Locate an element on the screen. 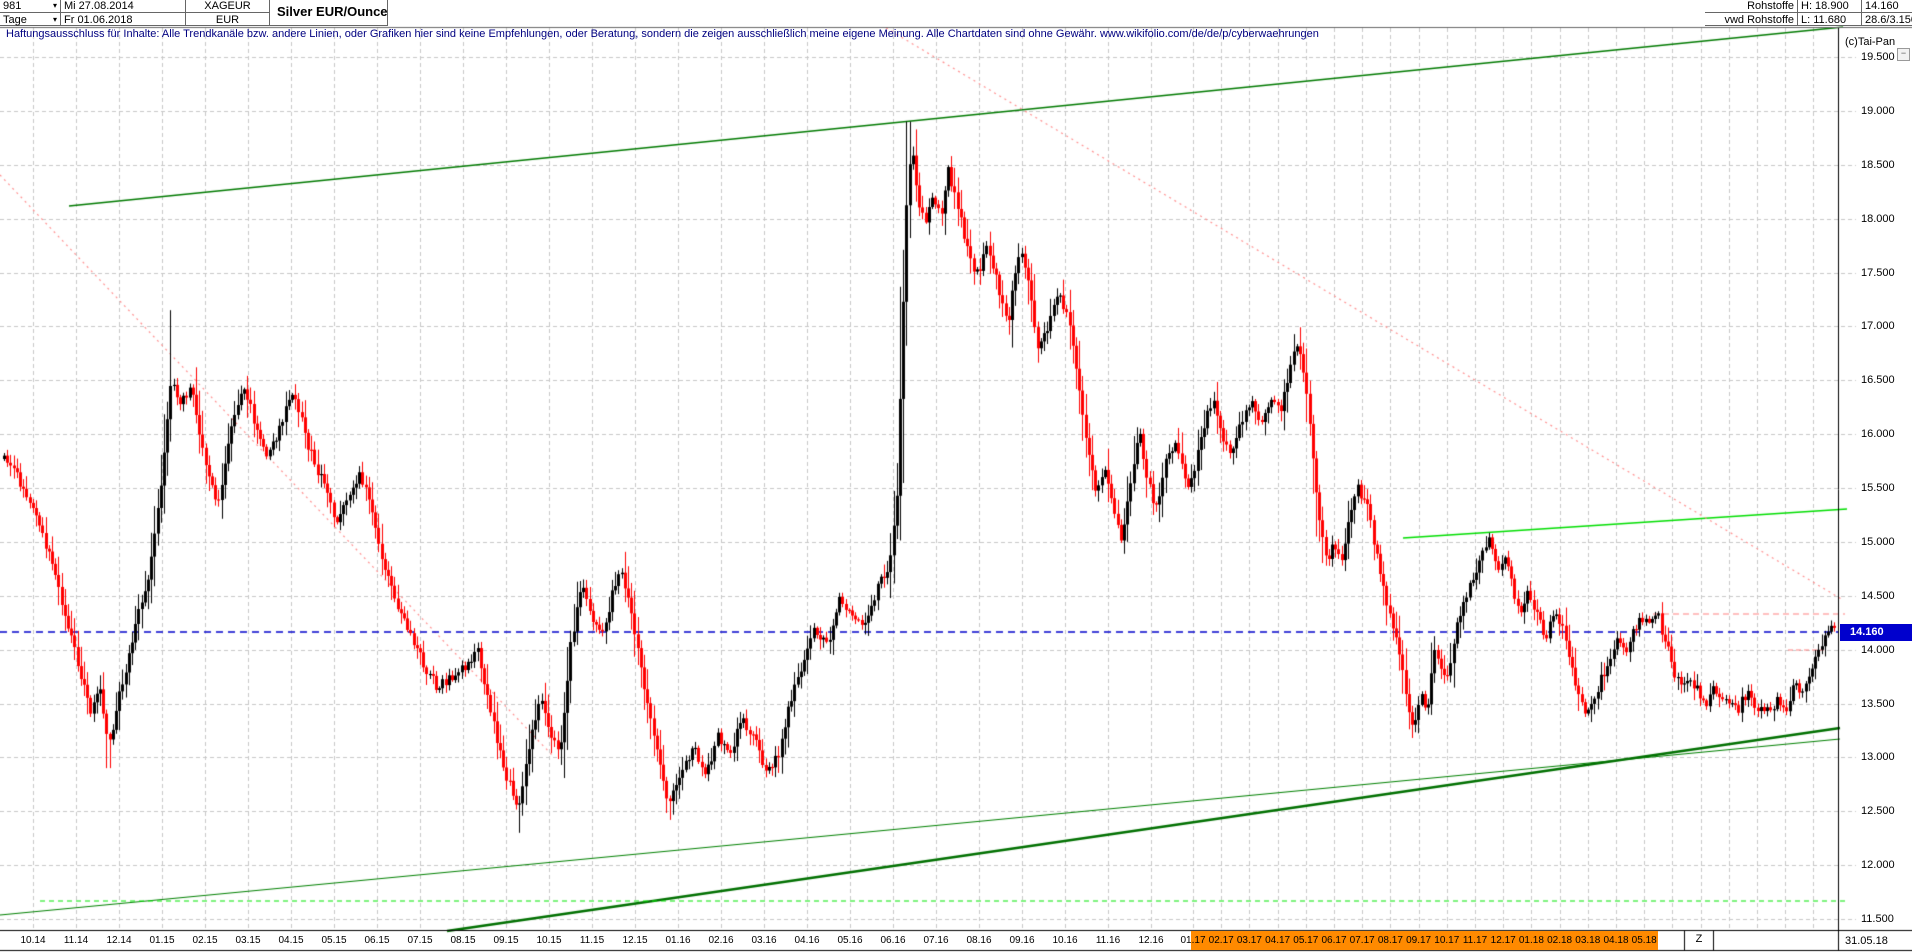 This screenshot has height=952, width=1912. page-title: Silver EUR/Ounce is located at coordinates (332, 11).